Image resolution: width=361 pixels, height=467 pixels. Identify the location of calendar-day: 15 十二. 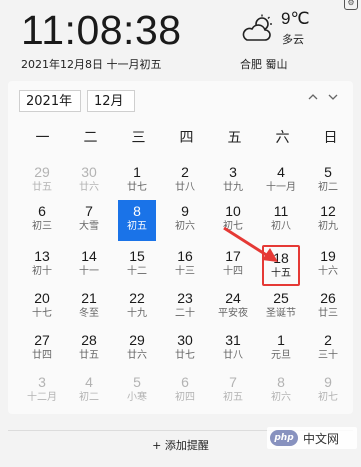
(137, 265).